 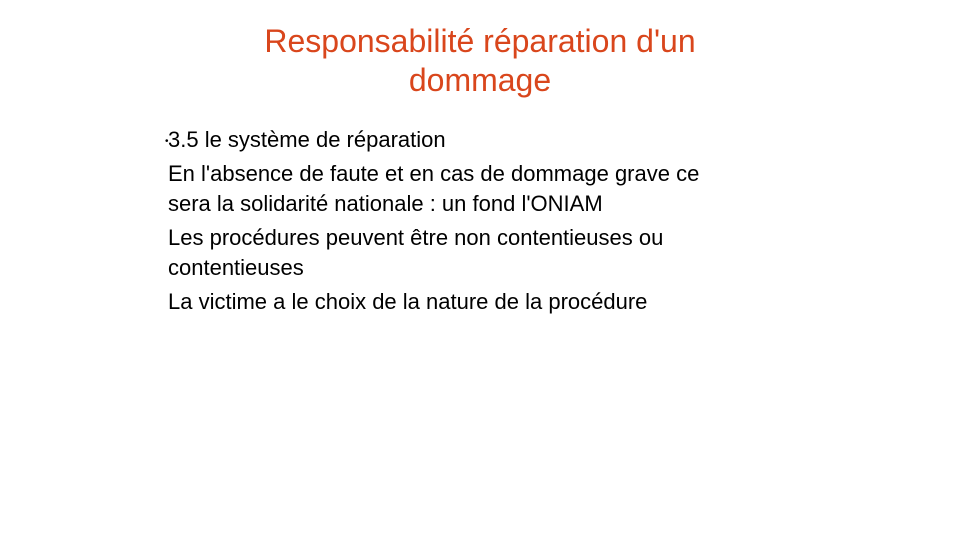 I want to click on slide-title: Responsabilité réparation d'un dommage, so click(x=480, y=61).